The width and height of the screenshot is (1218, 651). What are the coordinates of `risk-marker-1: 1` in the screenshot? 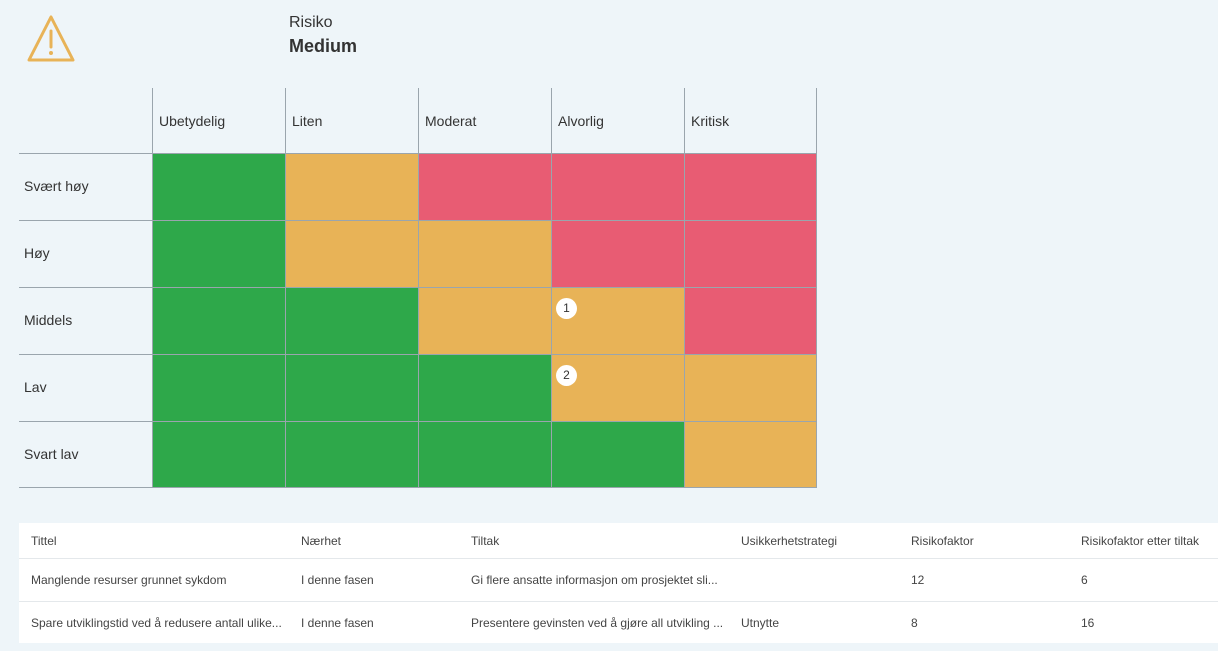 It's located at (566, 308).